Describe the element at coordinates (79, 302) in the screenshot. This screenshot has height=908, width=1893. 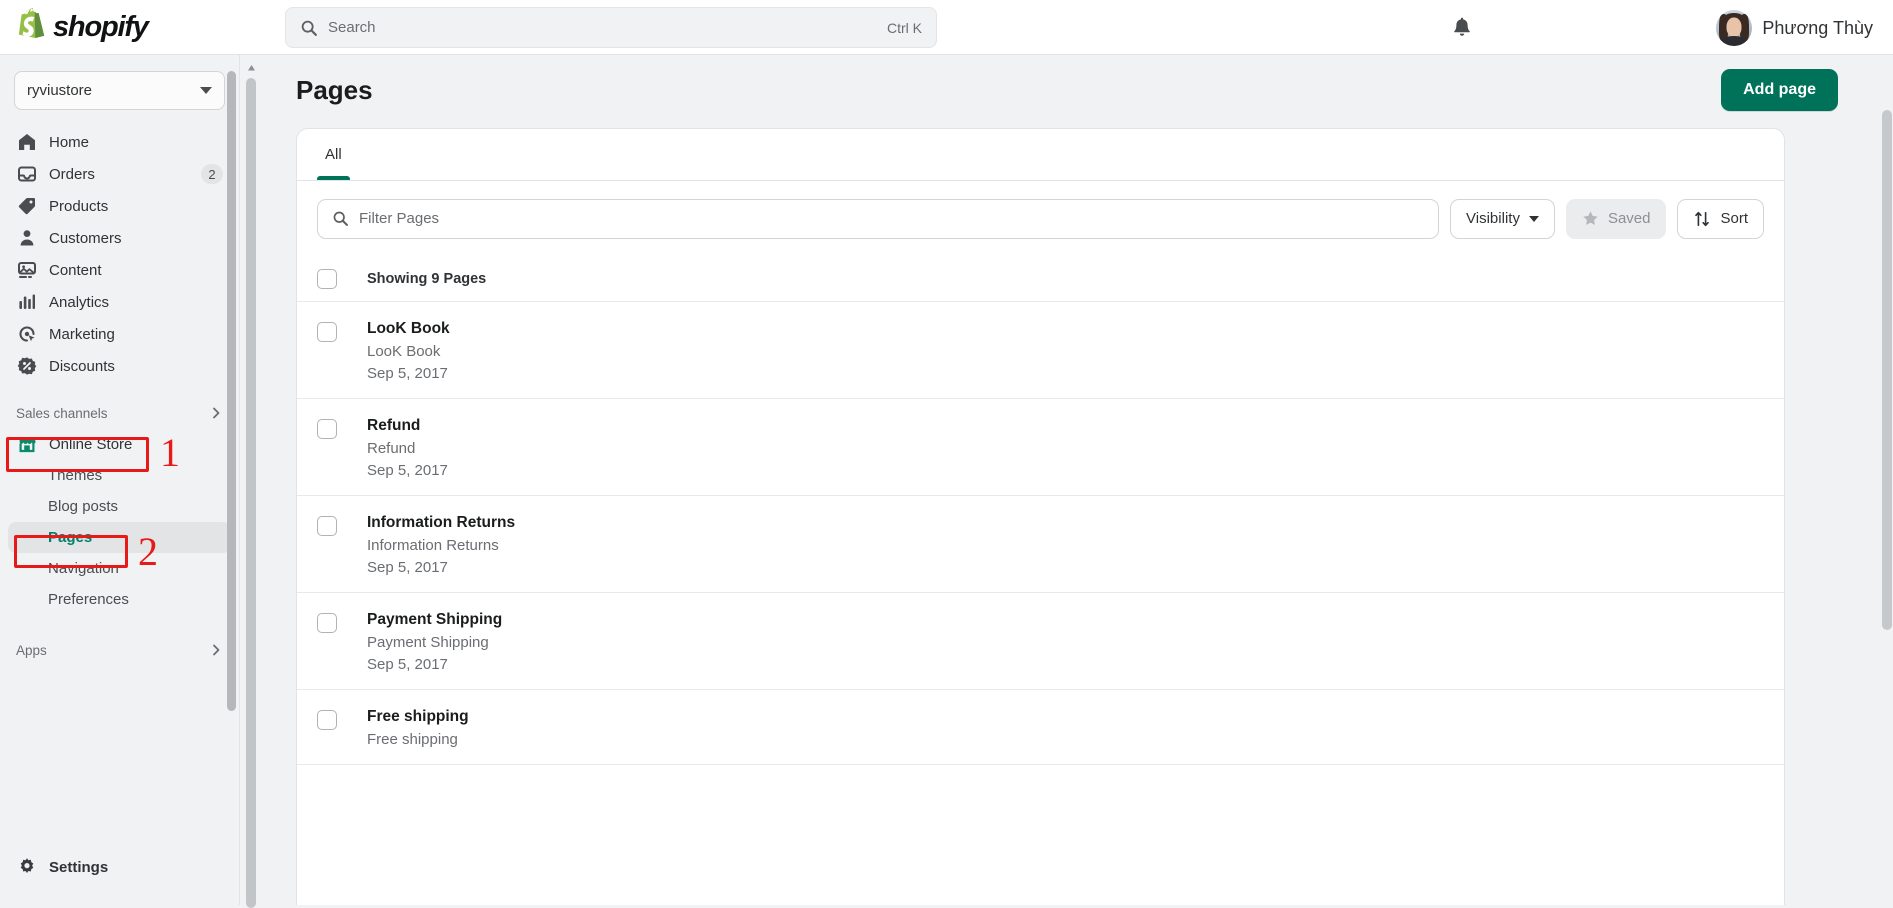
I see `sidebar-item-label: Analytics` at that location.